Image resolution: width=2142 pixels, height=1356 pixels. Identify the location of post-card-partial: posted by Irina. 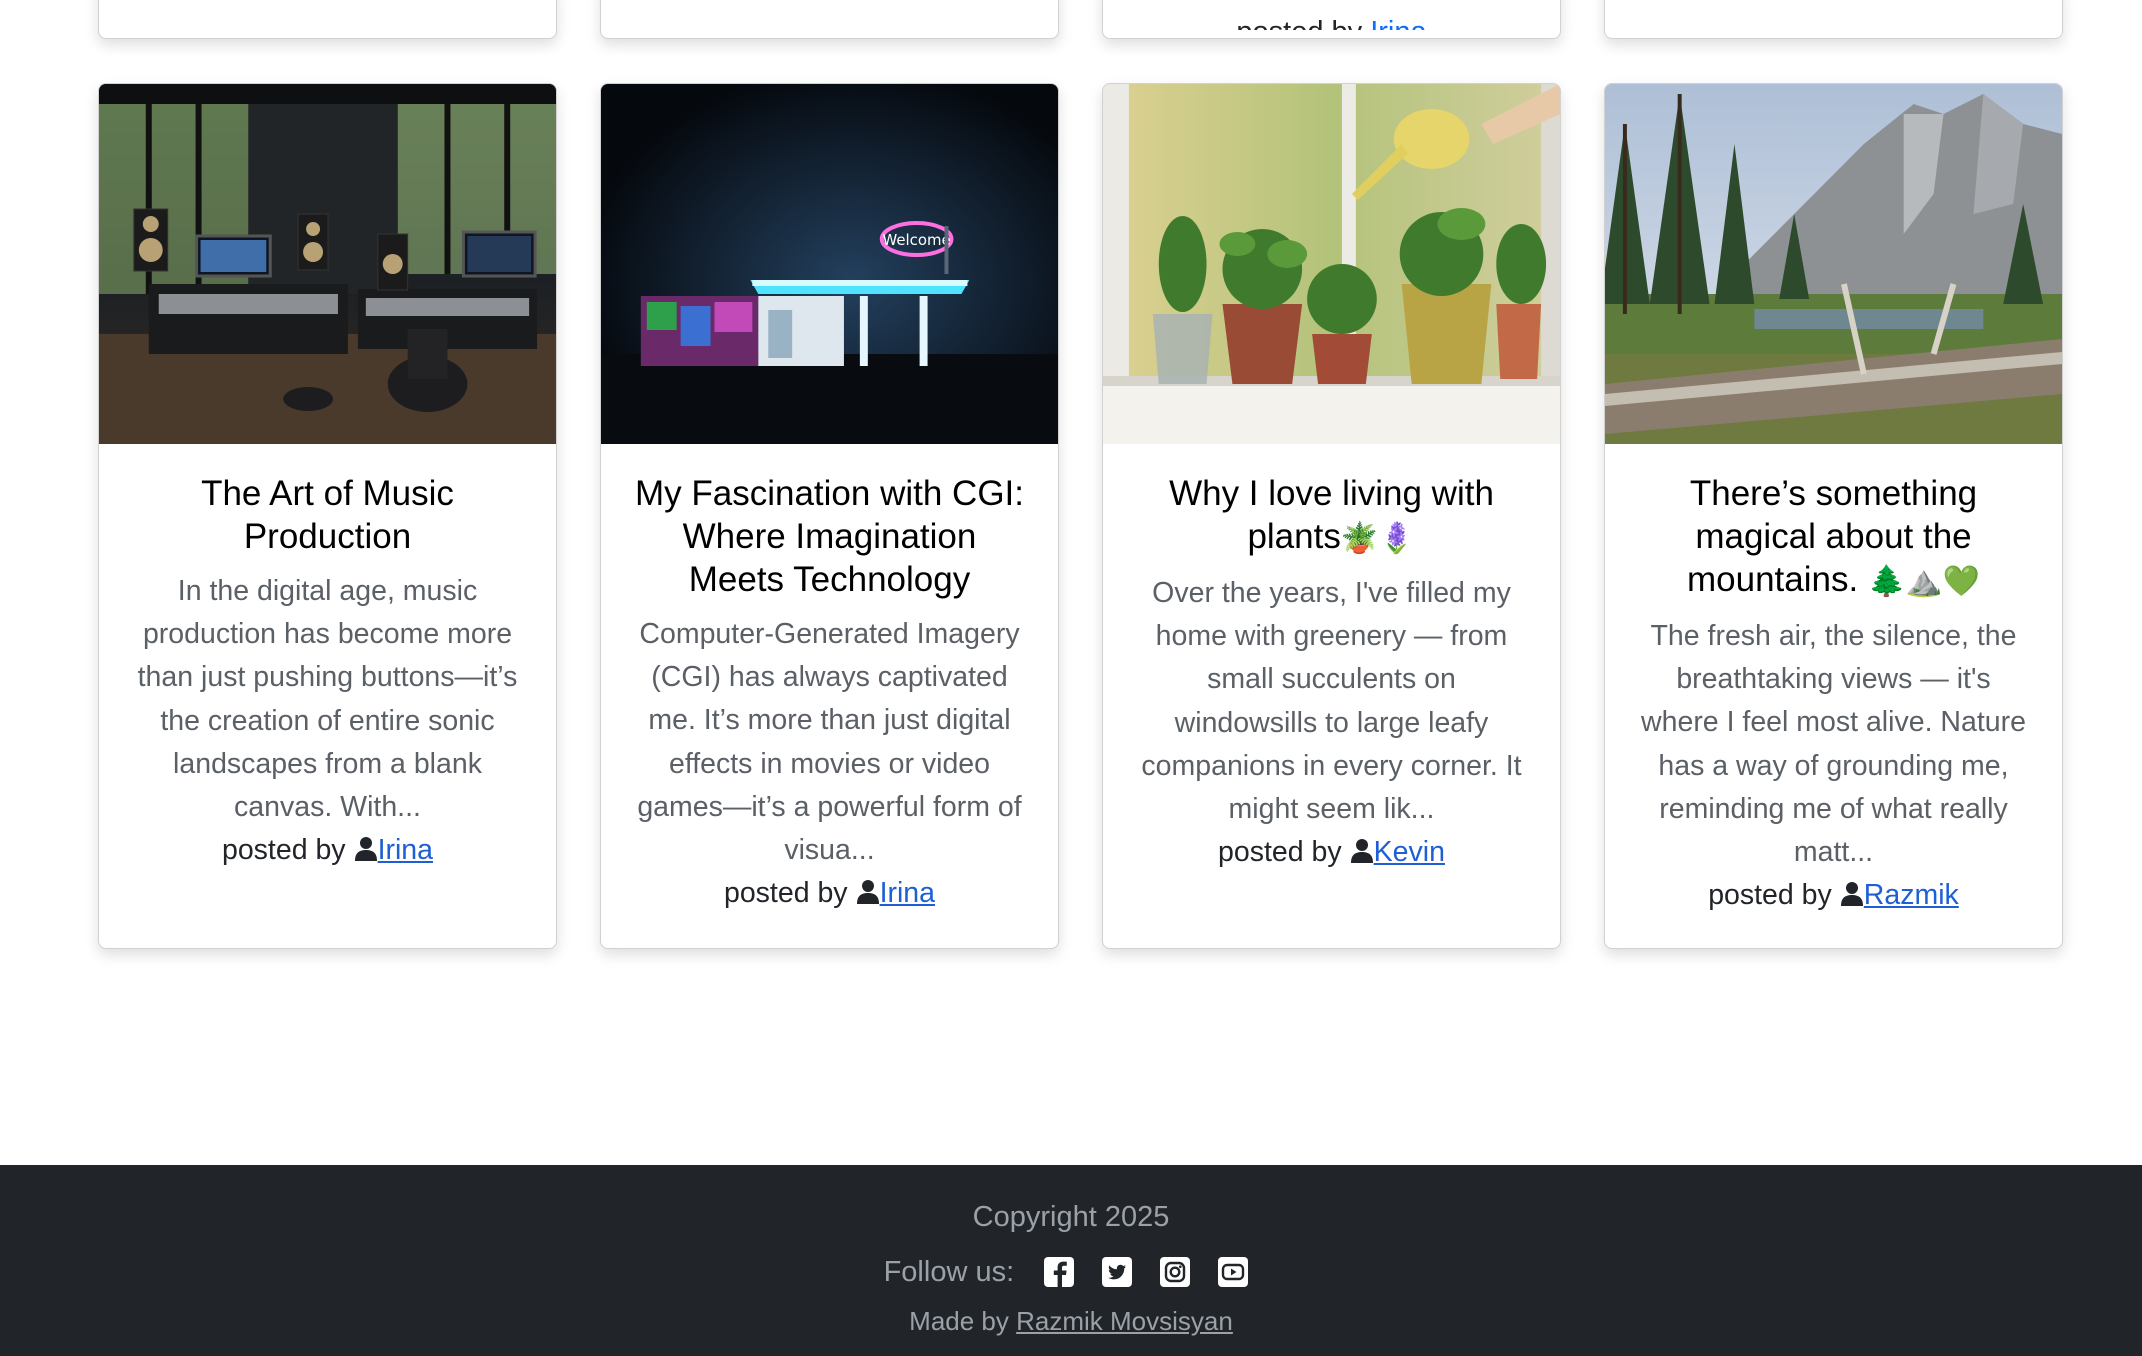
(1331, 19).